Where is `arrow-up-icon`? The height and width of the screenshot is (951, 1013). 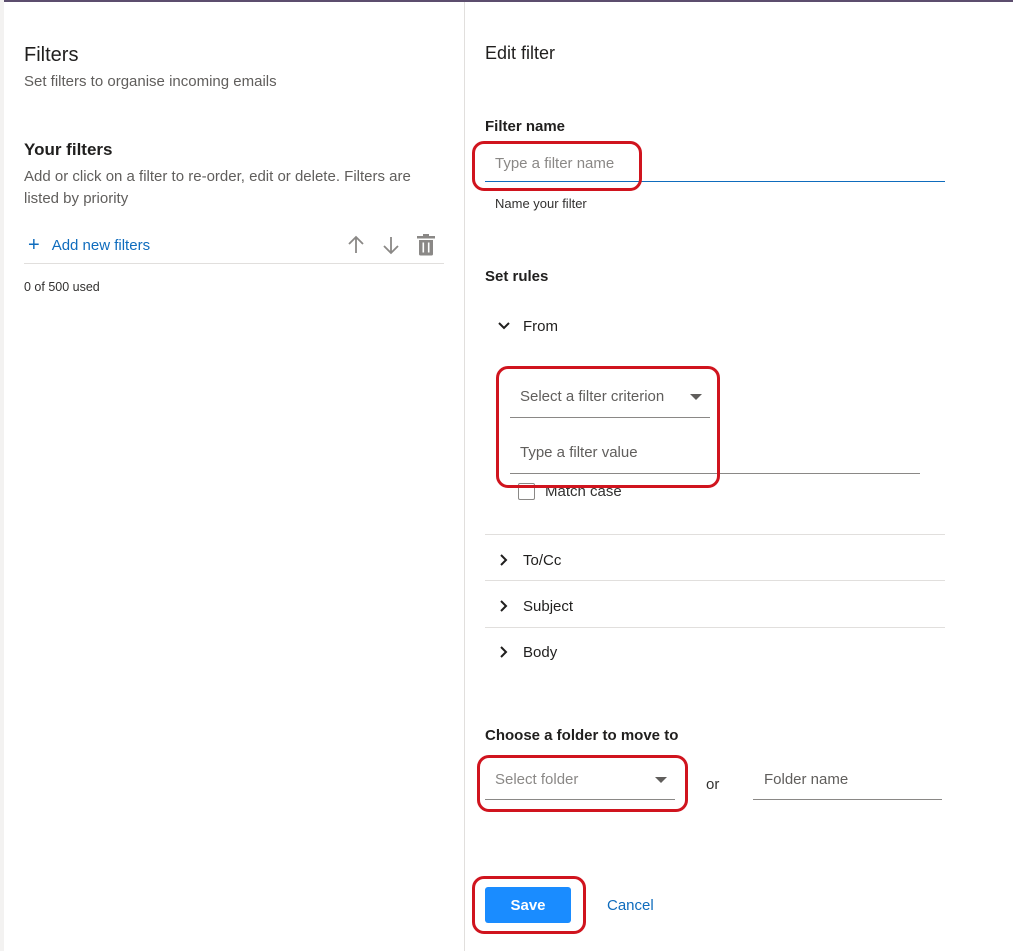 arrow-up-icon is located at coordinates (356, 244).